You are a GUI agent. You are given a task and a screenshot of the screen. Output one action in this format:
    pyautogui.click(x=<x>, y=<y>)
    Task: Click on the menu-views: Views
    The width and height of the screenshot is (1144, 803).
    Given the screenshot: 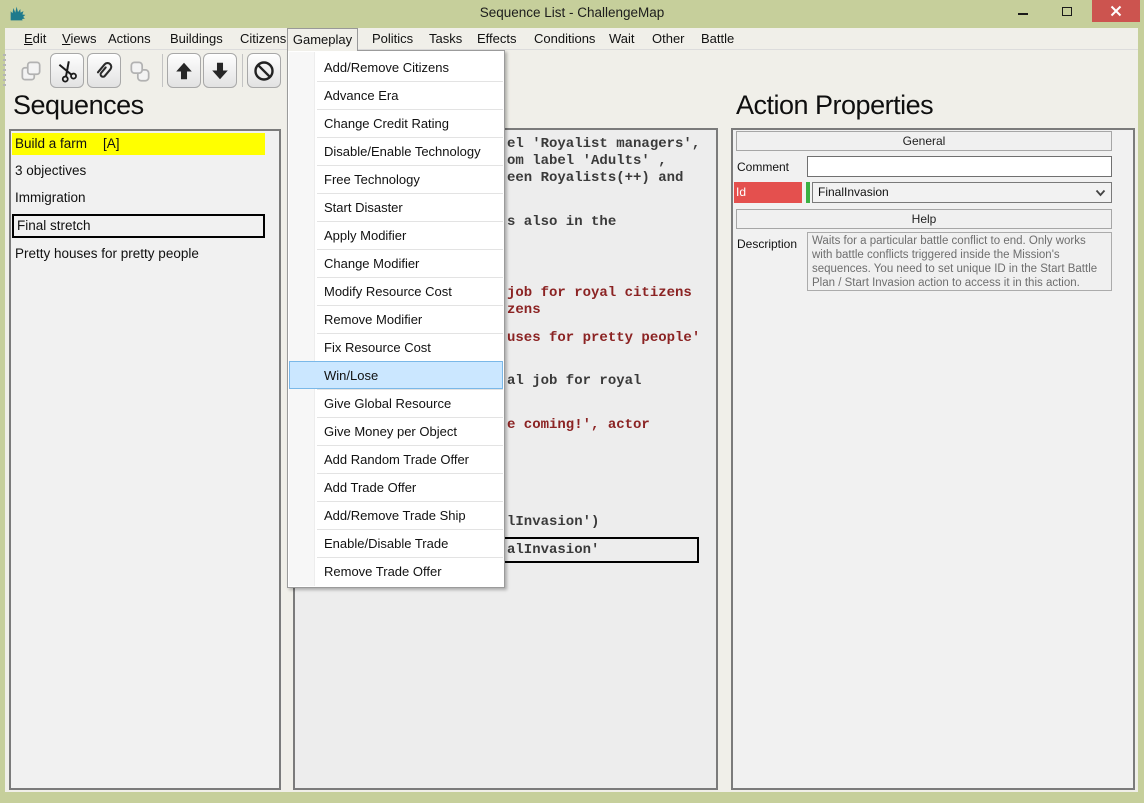 What is the action you would take?
    pyautogui.click(x=79, y=39)
    